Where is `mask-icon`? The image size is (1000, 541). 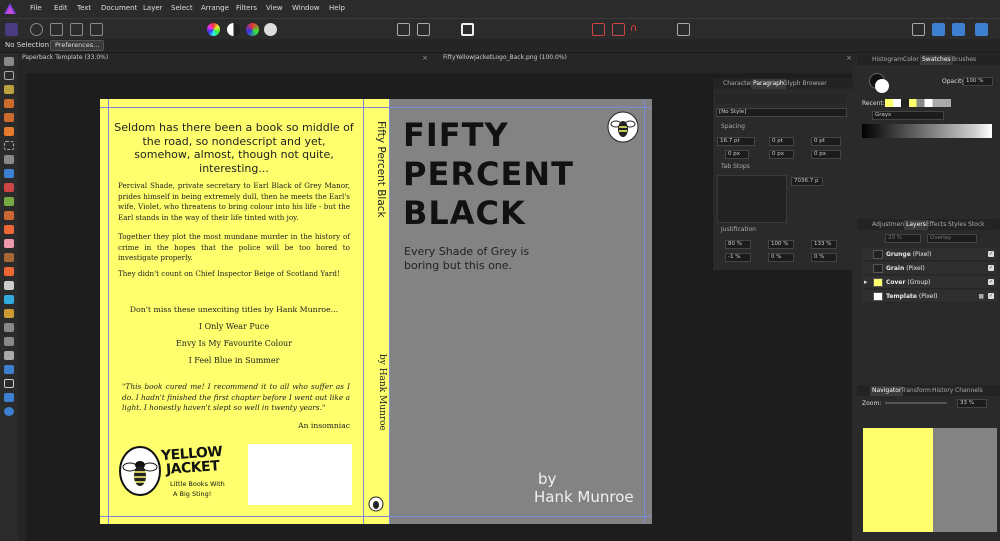 mask-icon is located at coordinates (403, 29).